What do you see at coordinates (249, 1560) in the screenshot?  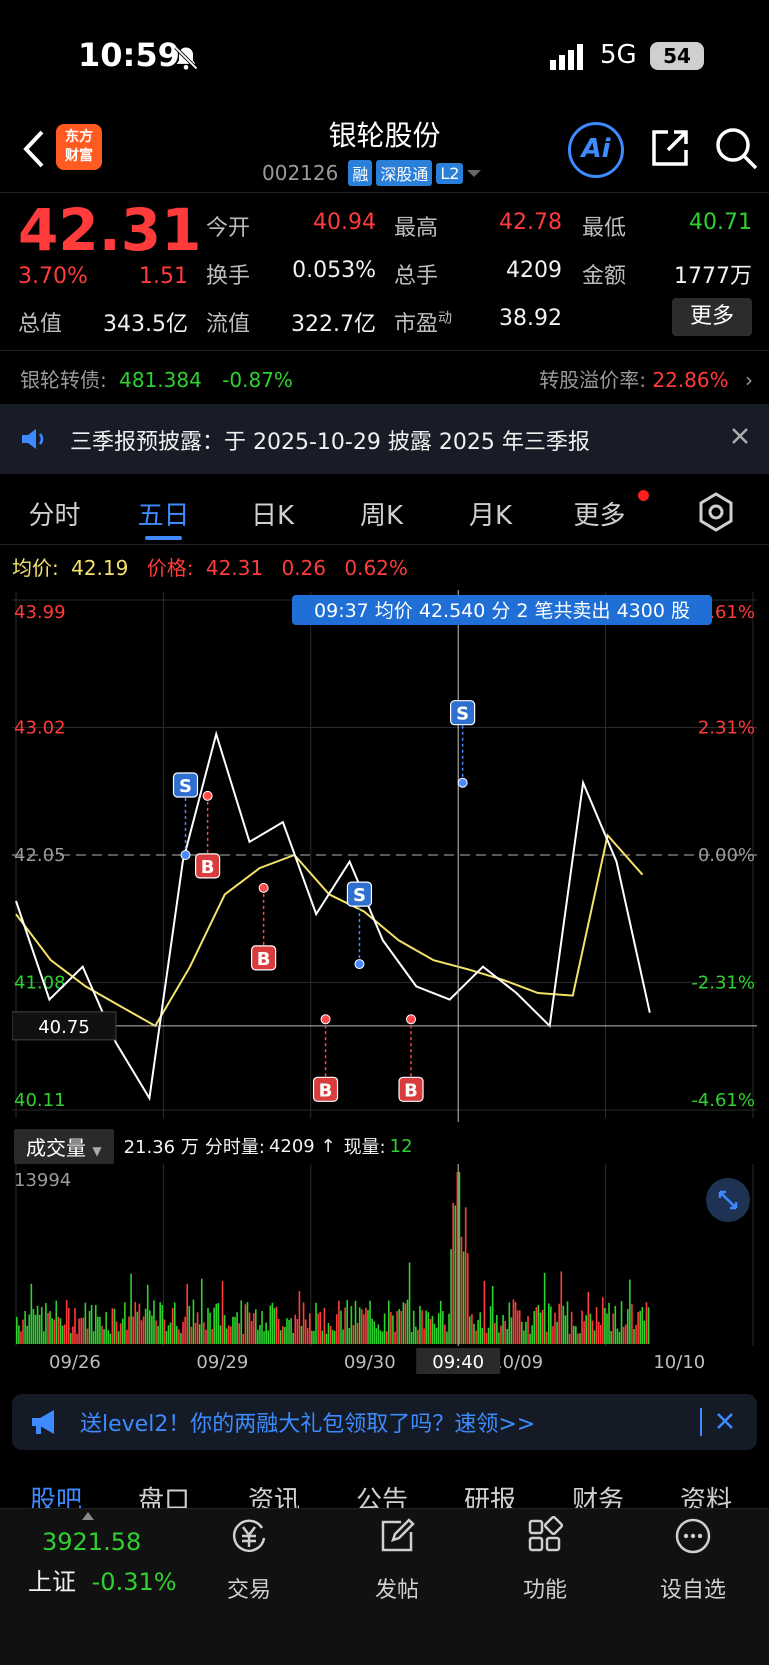 I see `nav-trade: 交易` at bounding box center [249, 1560].